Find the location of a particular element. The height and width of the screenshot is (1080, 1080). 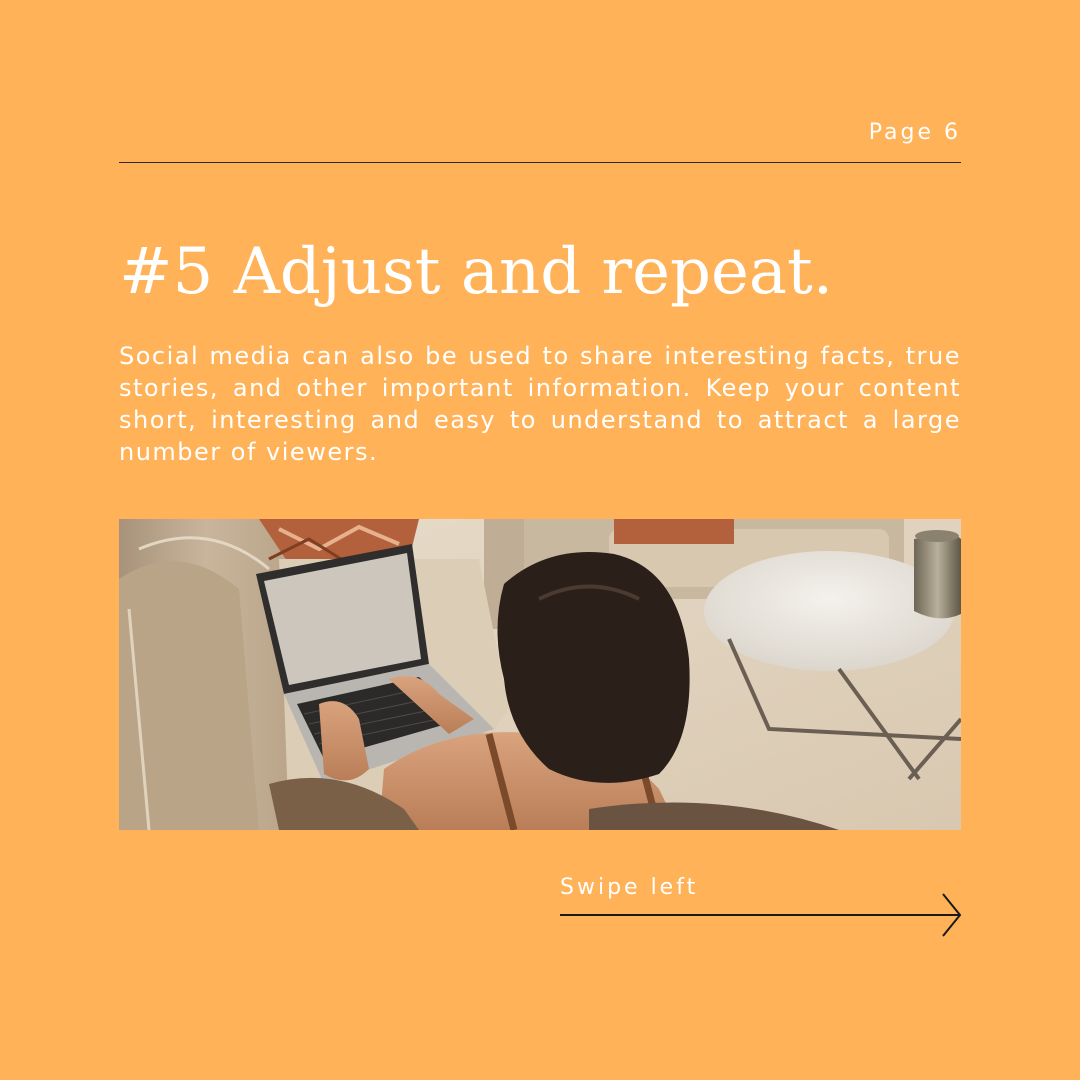

arrow-right-icon is located at coordinates (761, 915).